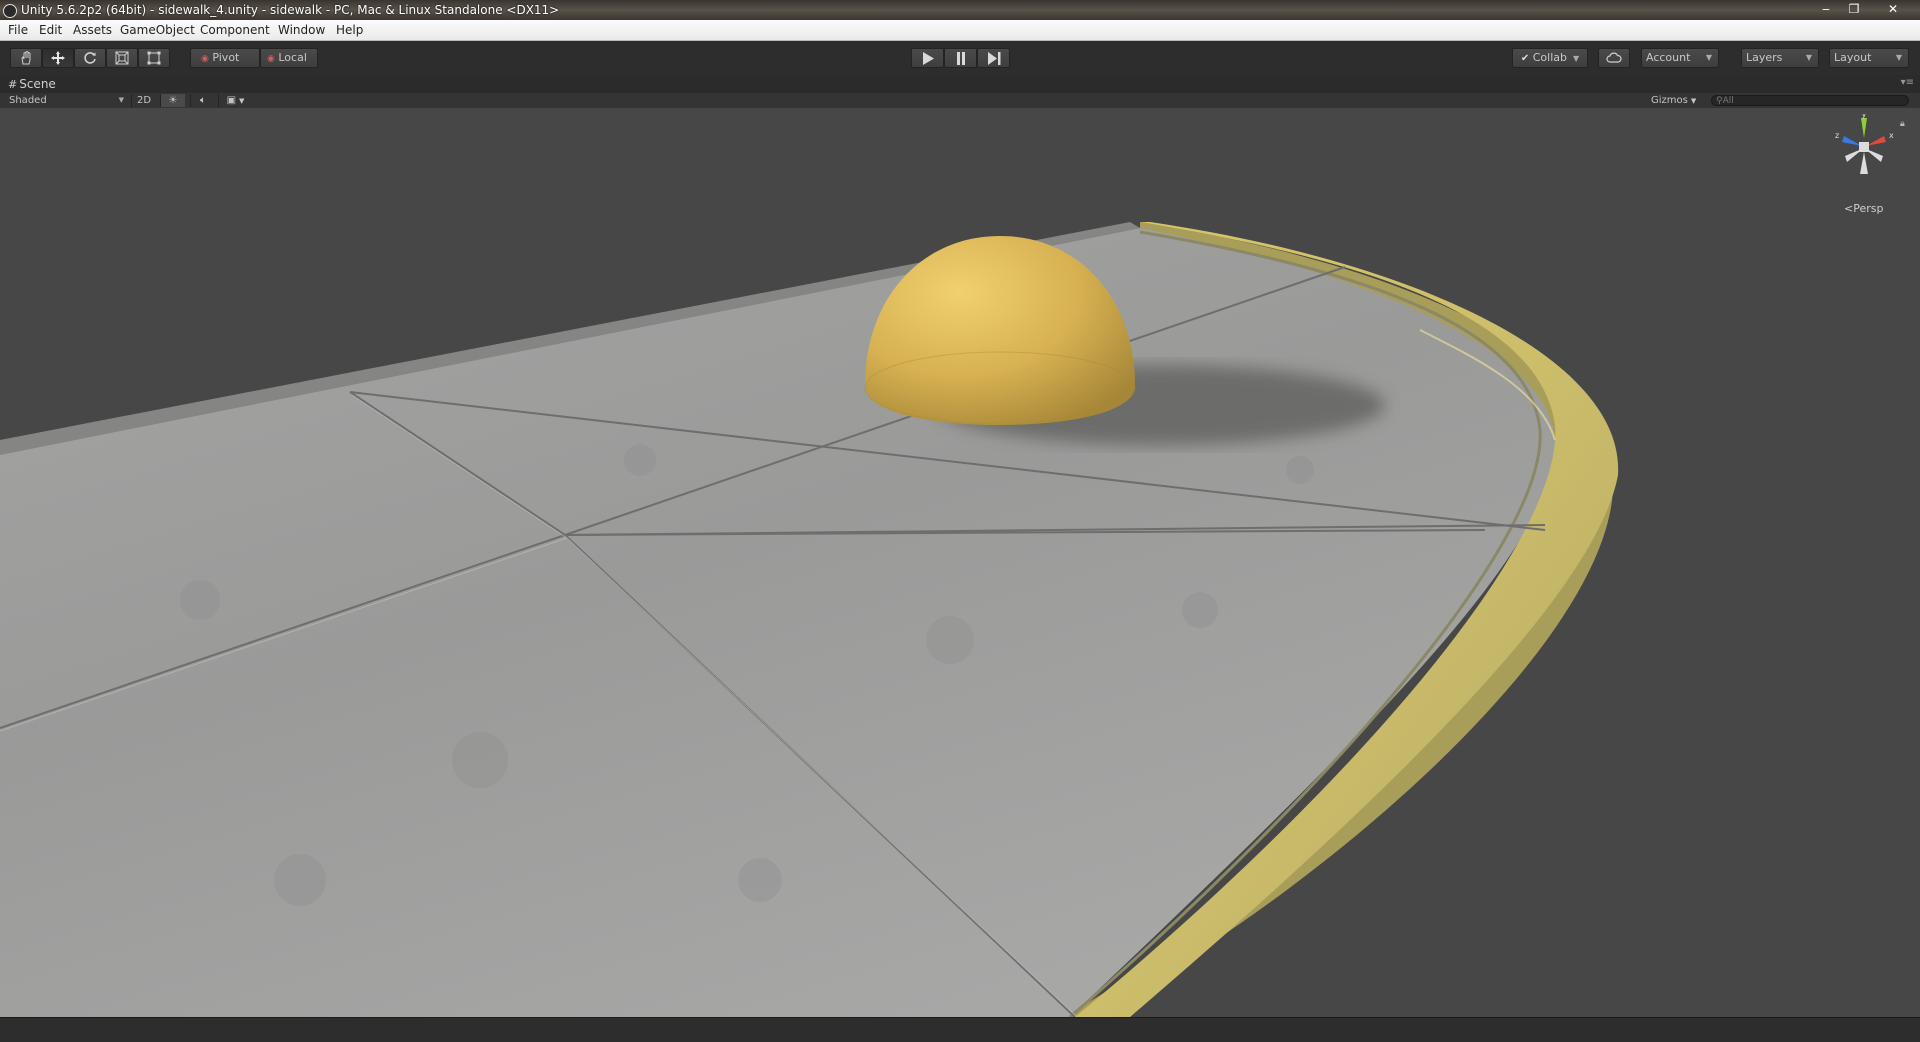  I want to click on maximize-button: ❐, so click(1854, 9).